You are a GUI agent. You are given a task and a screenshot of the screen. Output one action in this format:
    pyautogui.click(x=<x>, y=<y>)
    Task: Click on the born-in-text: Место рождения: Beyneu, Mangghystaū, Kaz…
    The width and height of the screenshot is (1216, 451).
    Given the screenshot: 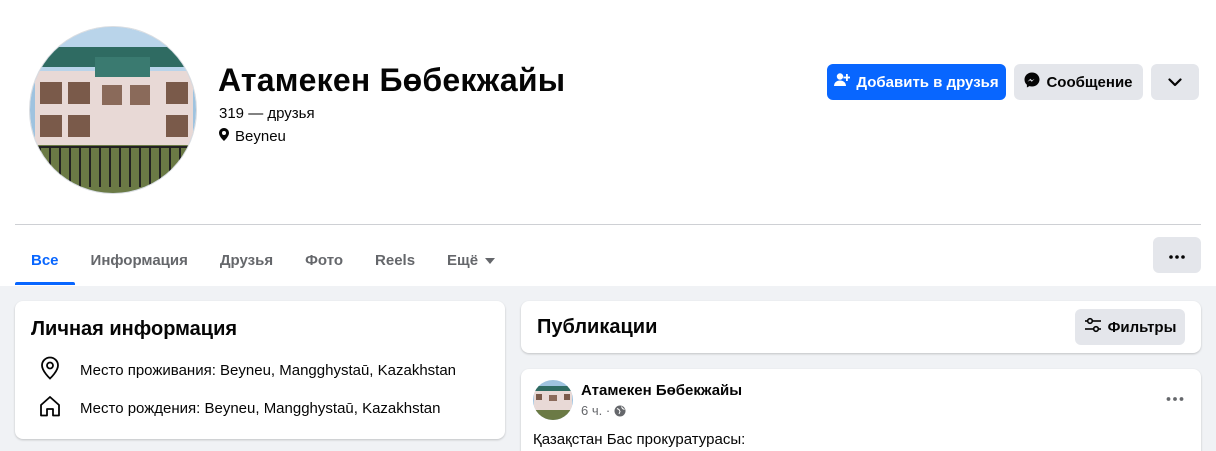 What is the action you would take?
    pyautogui.click(x=260, y=408)
    